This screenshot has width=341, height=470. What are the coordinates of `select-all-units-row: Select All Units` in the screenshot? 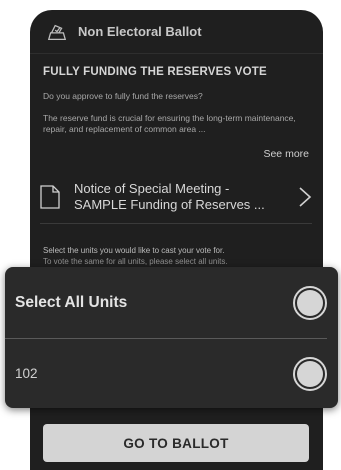 It's located at (166, 303).